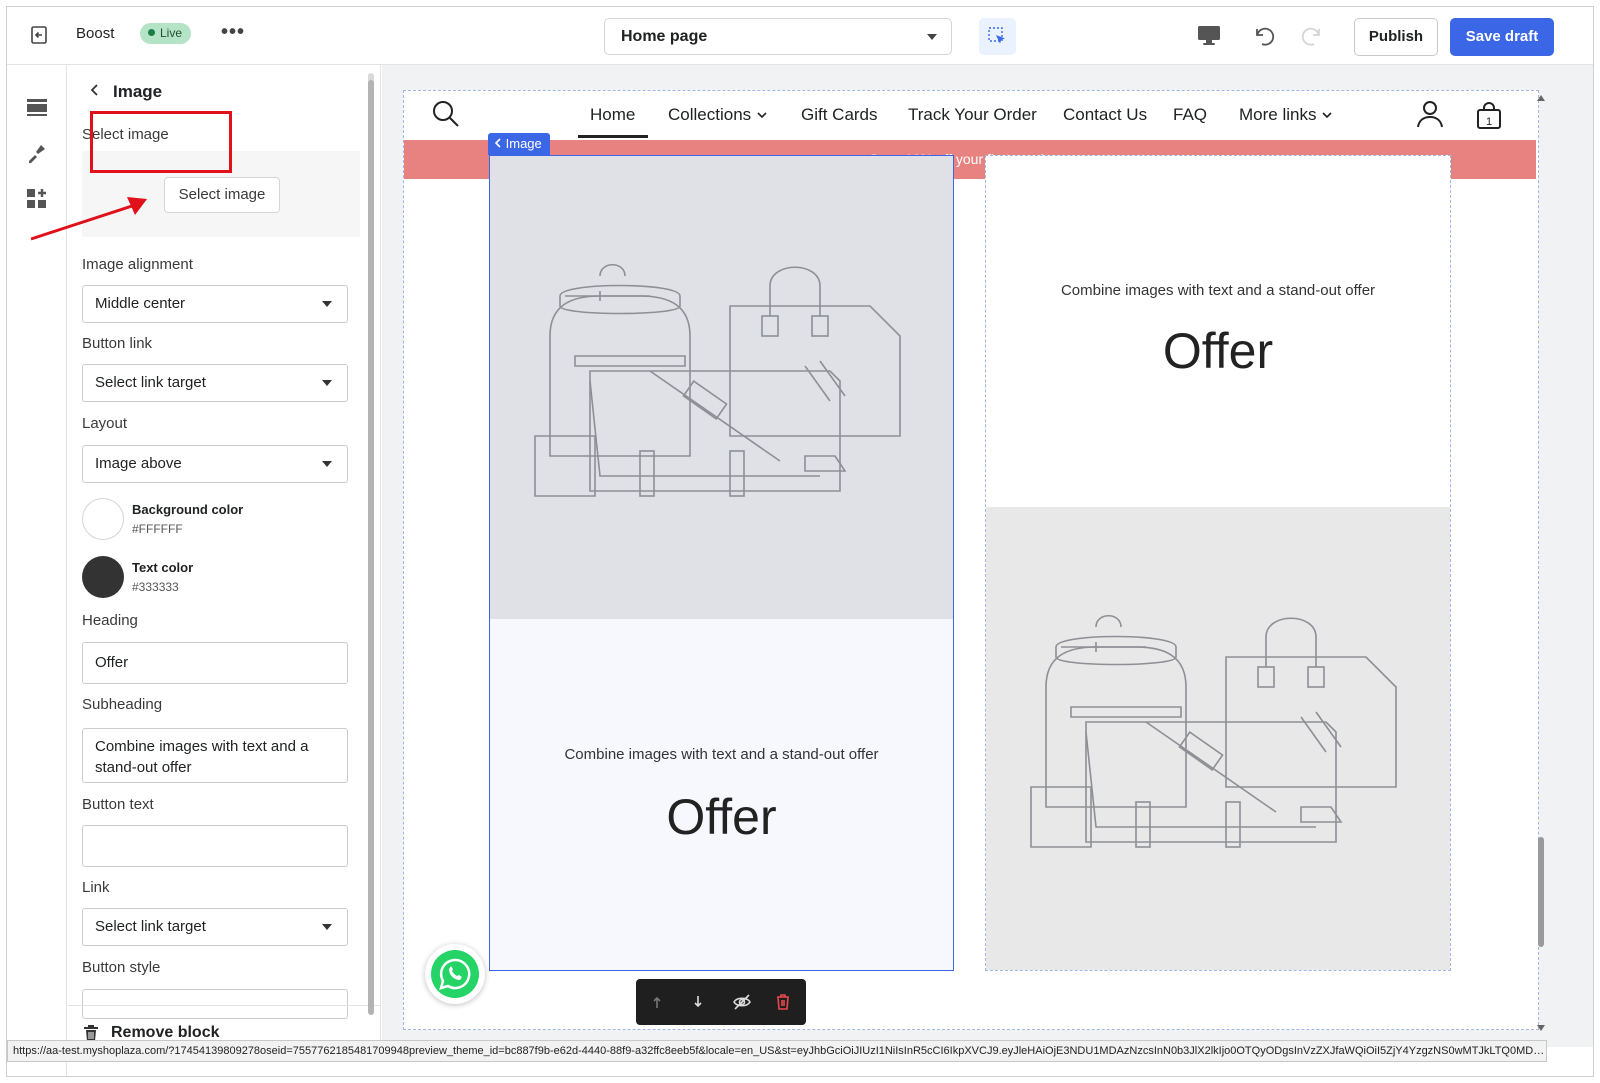 The image size is (1600, 1083). Describe the element at coordinates (497, 143) in the screenshot. I see `chevron-left-icon` at that location.